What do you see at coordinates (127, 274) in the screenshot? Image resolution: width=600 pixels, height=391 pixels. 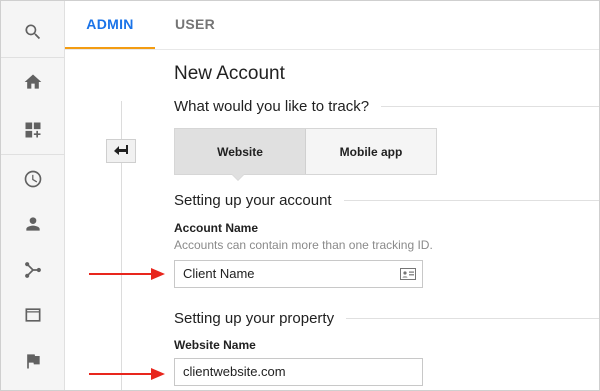 I see `annotation-arrow-account` at bounding box center [127, 274].